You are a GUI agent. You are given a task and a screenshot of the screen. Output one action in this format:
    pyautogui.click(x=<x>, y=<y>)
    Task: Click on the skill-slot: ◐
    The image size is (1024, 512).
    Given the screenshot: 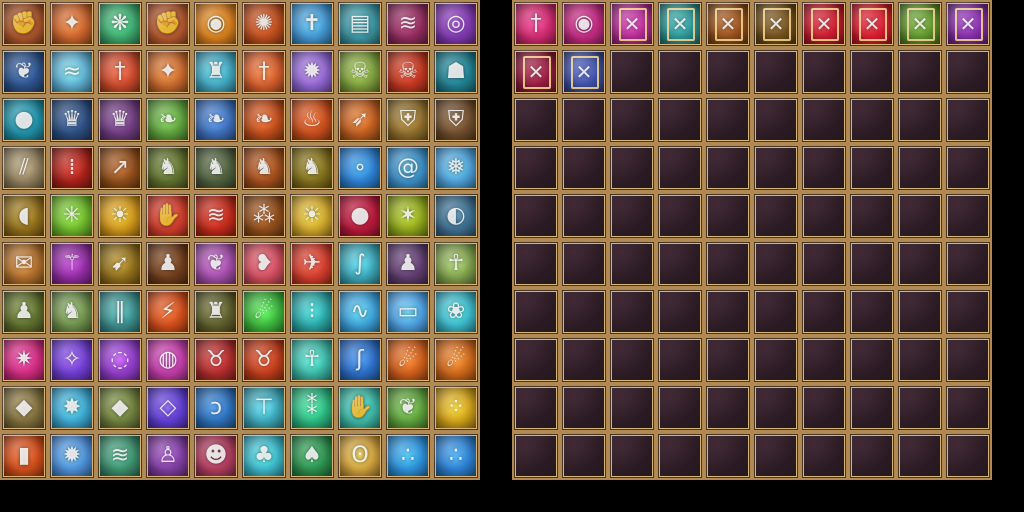 What is the action you would take?
    pyautogui.click(x=456, y=216)
    